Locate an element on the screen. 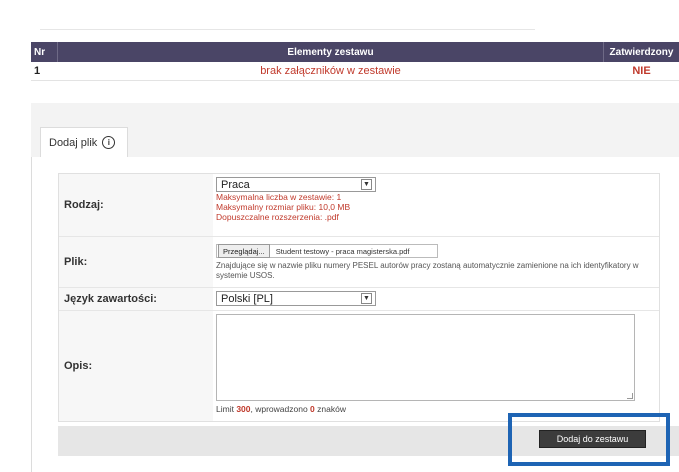  header-elements: Elementy zestawu is located at coordinates (330, 52).